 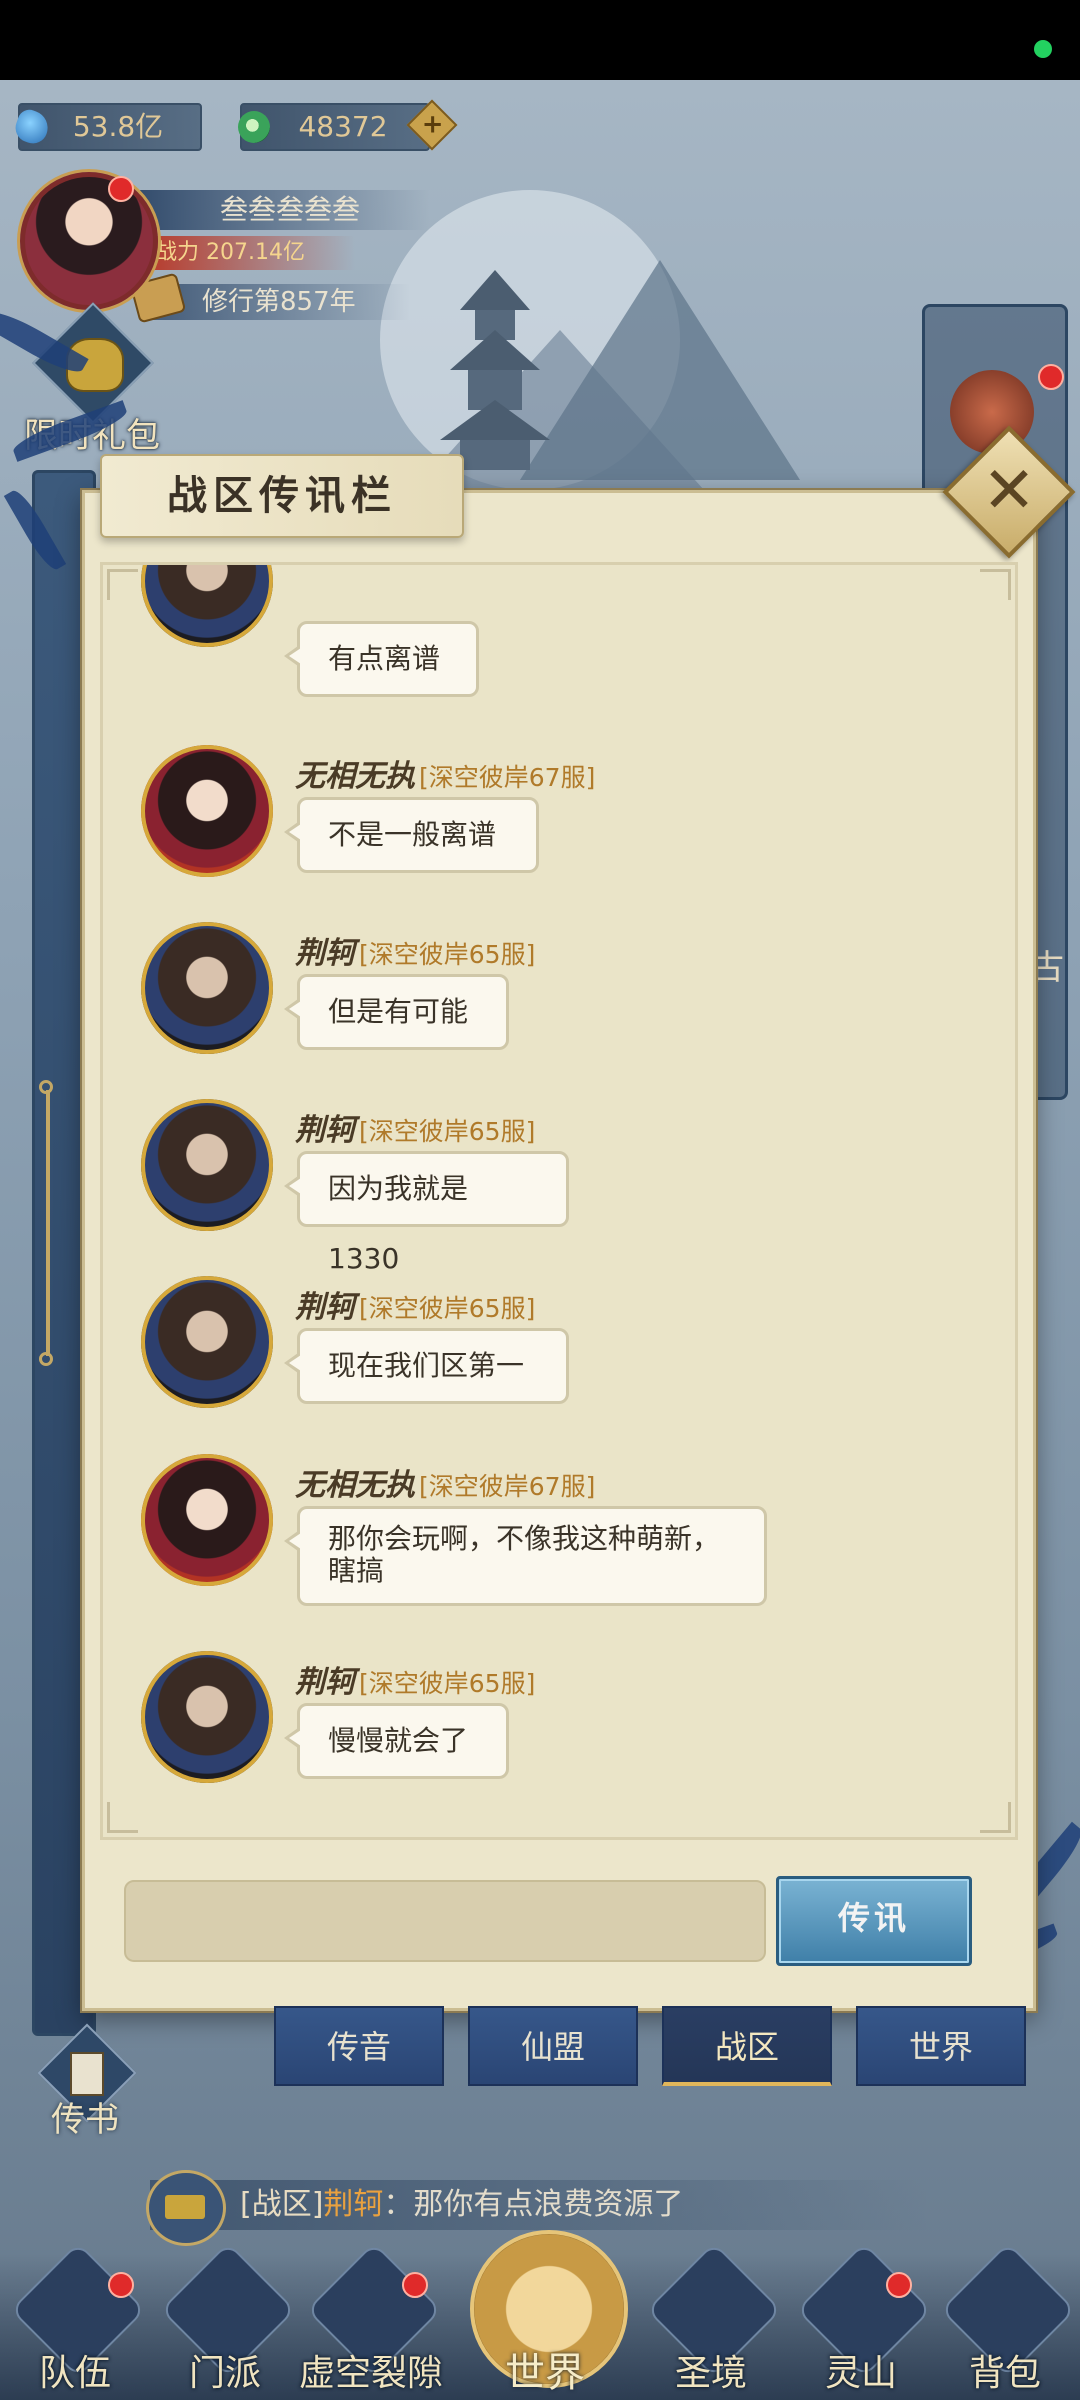 I want to click on message-bubble: 慢慢就会了, so click(x=396, y=1741).